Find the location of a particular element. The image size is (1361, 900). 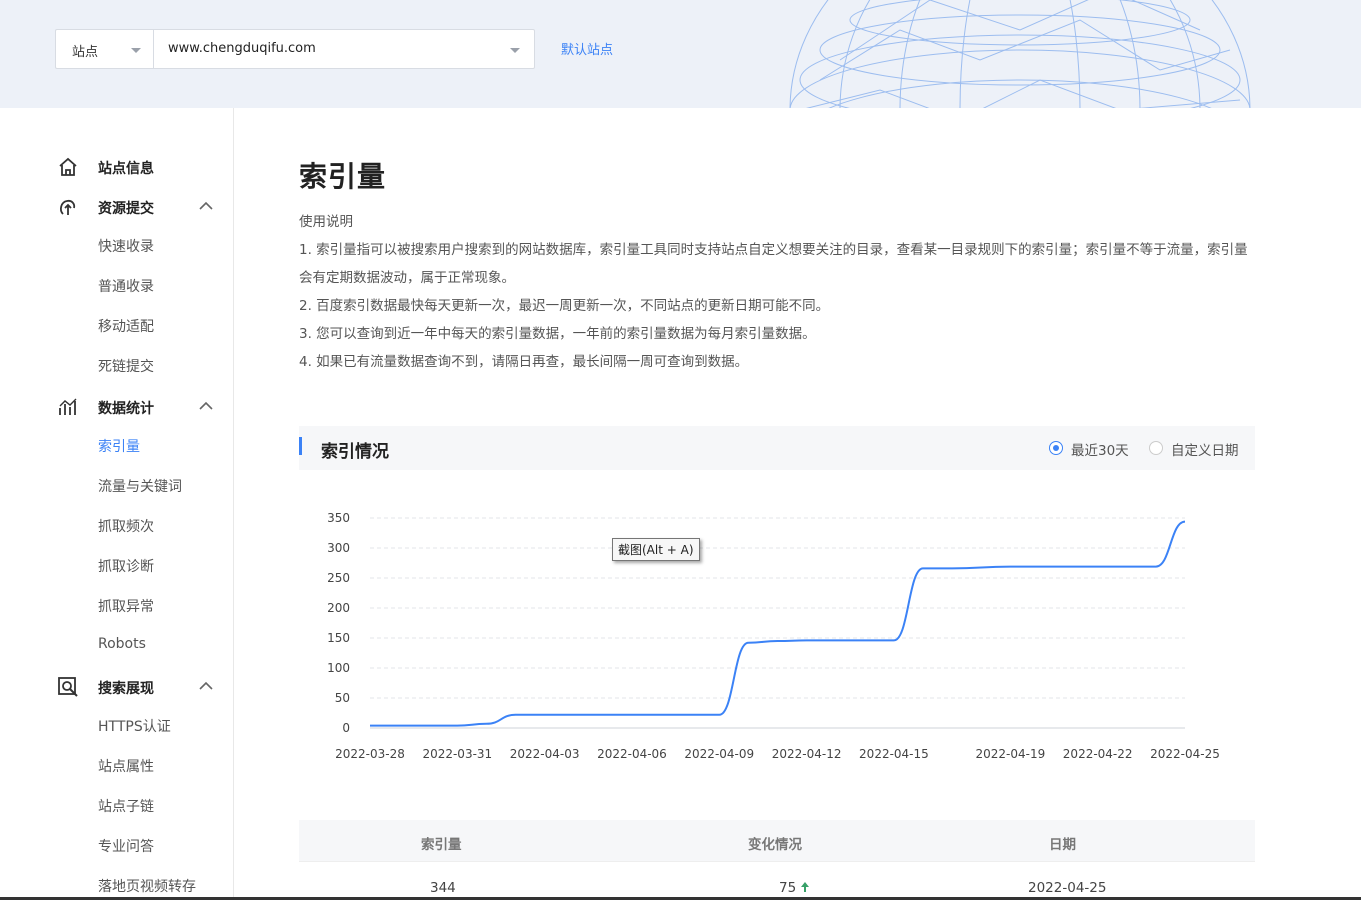

table-cell-change: 75 is located at coordinates (794, 888).